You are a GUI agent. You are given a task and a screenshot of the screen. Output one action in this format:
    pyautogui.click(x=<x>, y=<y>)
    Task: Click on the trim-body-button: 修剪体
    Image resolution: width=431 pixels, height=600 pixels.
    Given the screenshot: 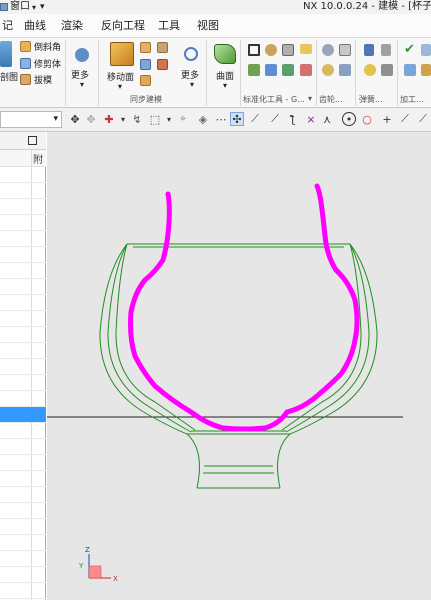 What is the action you would take?
    pyautogui.click(x=47, y=63)
    